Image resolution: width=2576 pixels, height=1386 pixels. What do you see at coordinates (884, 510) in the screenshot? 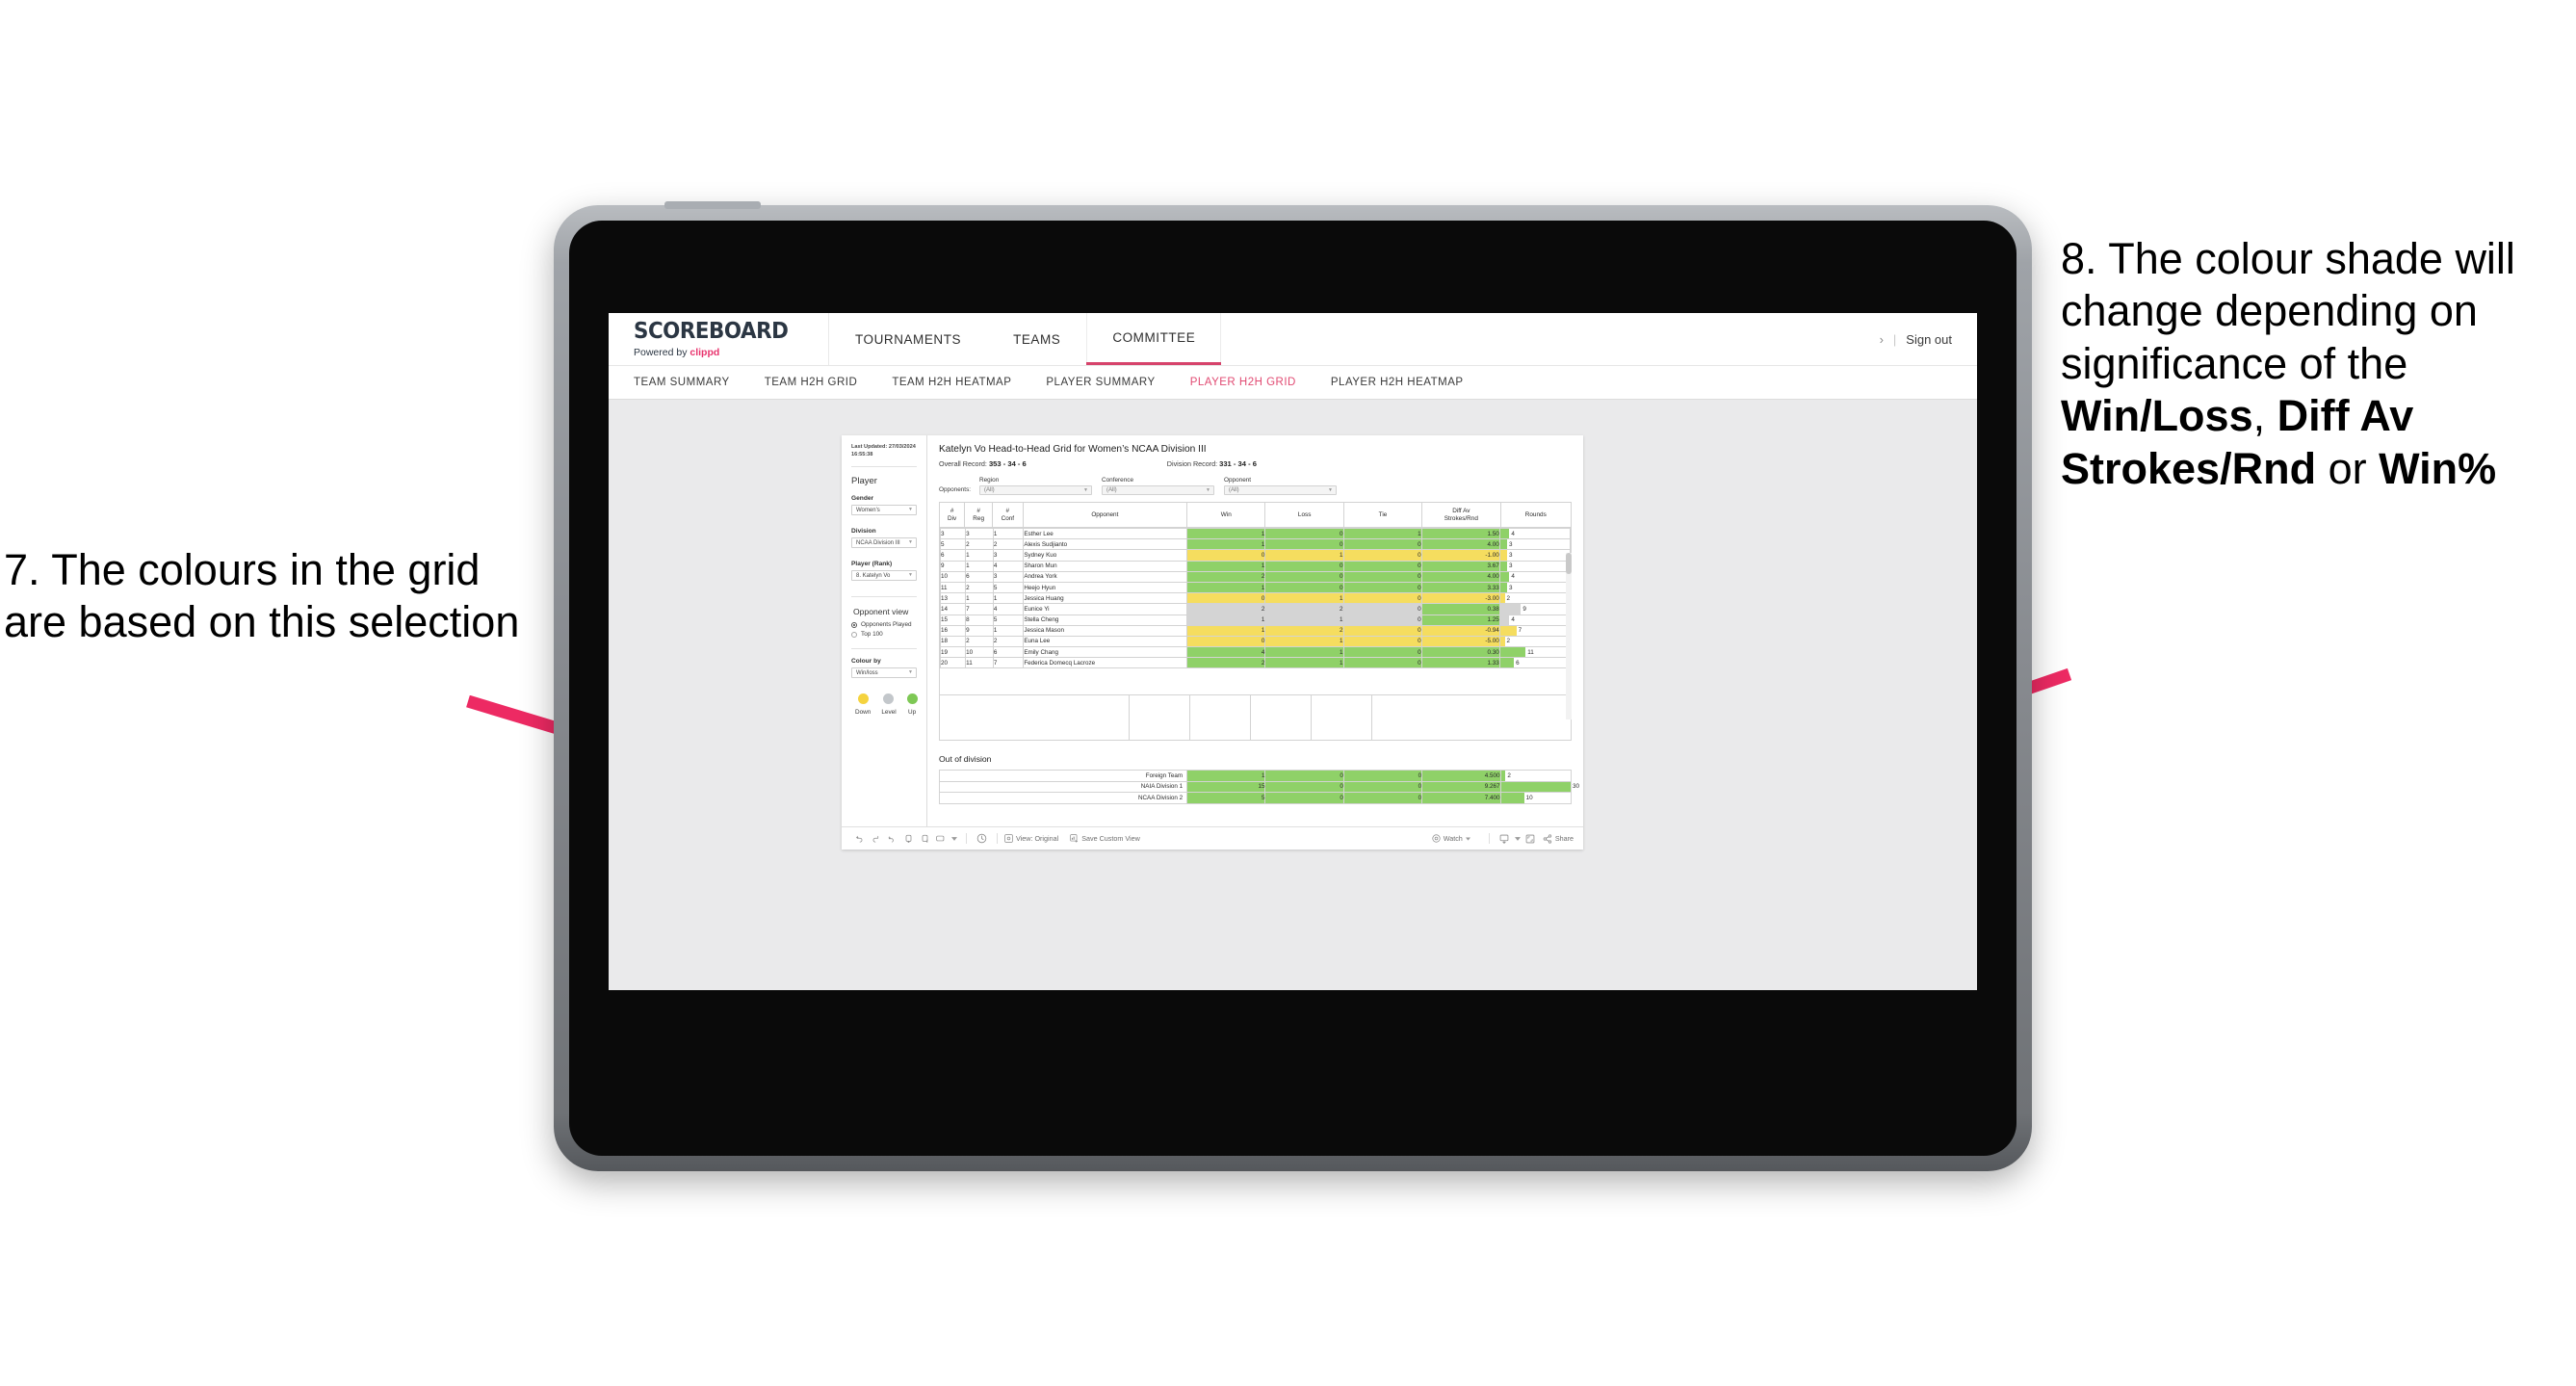
I see `gender-select: Women’s ▼` at bounding box center [884, 510].